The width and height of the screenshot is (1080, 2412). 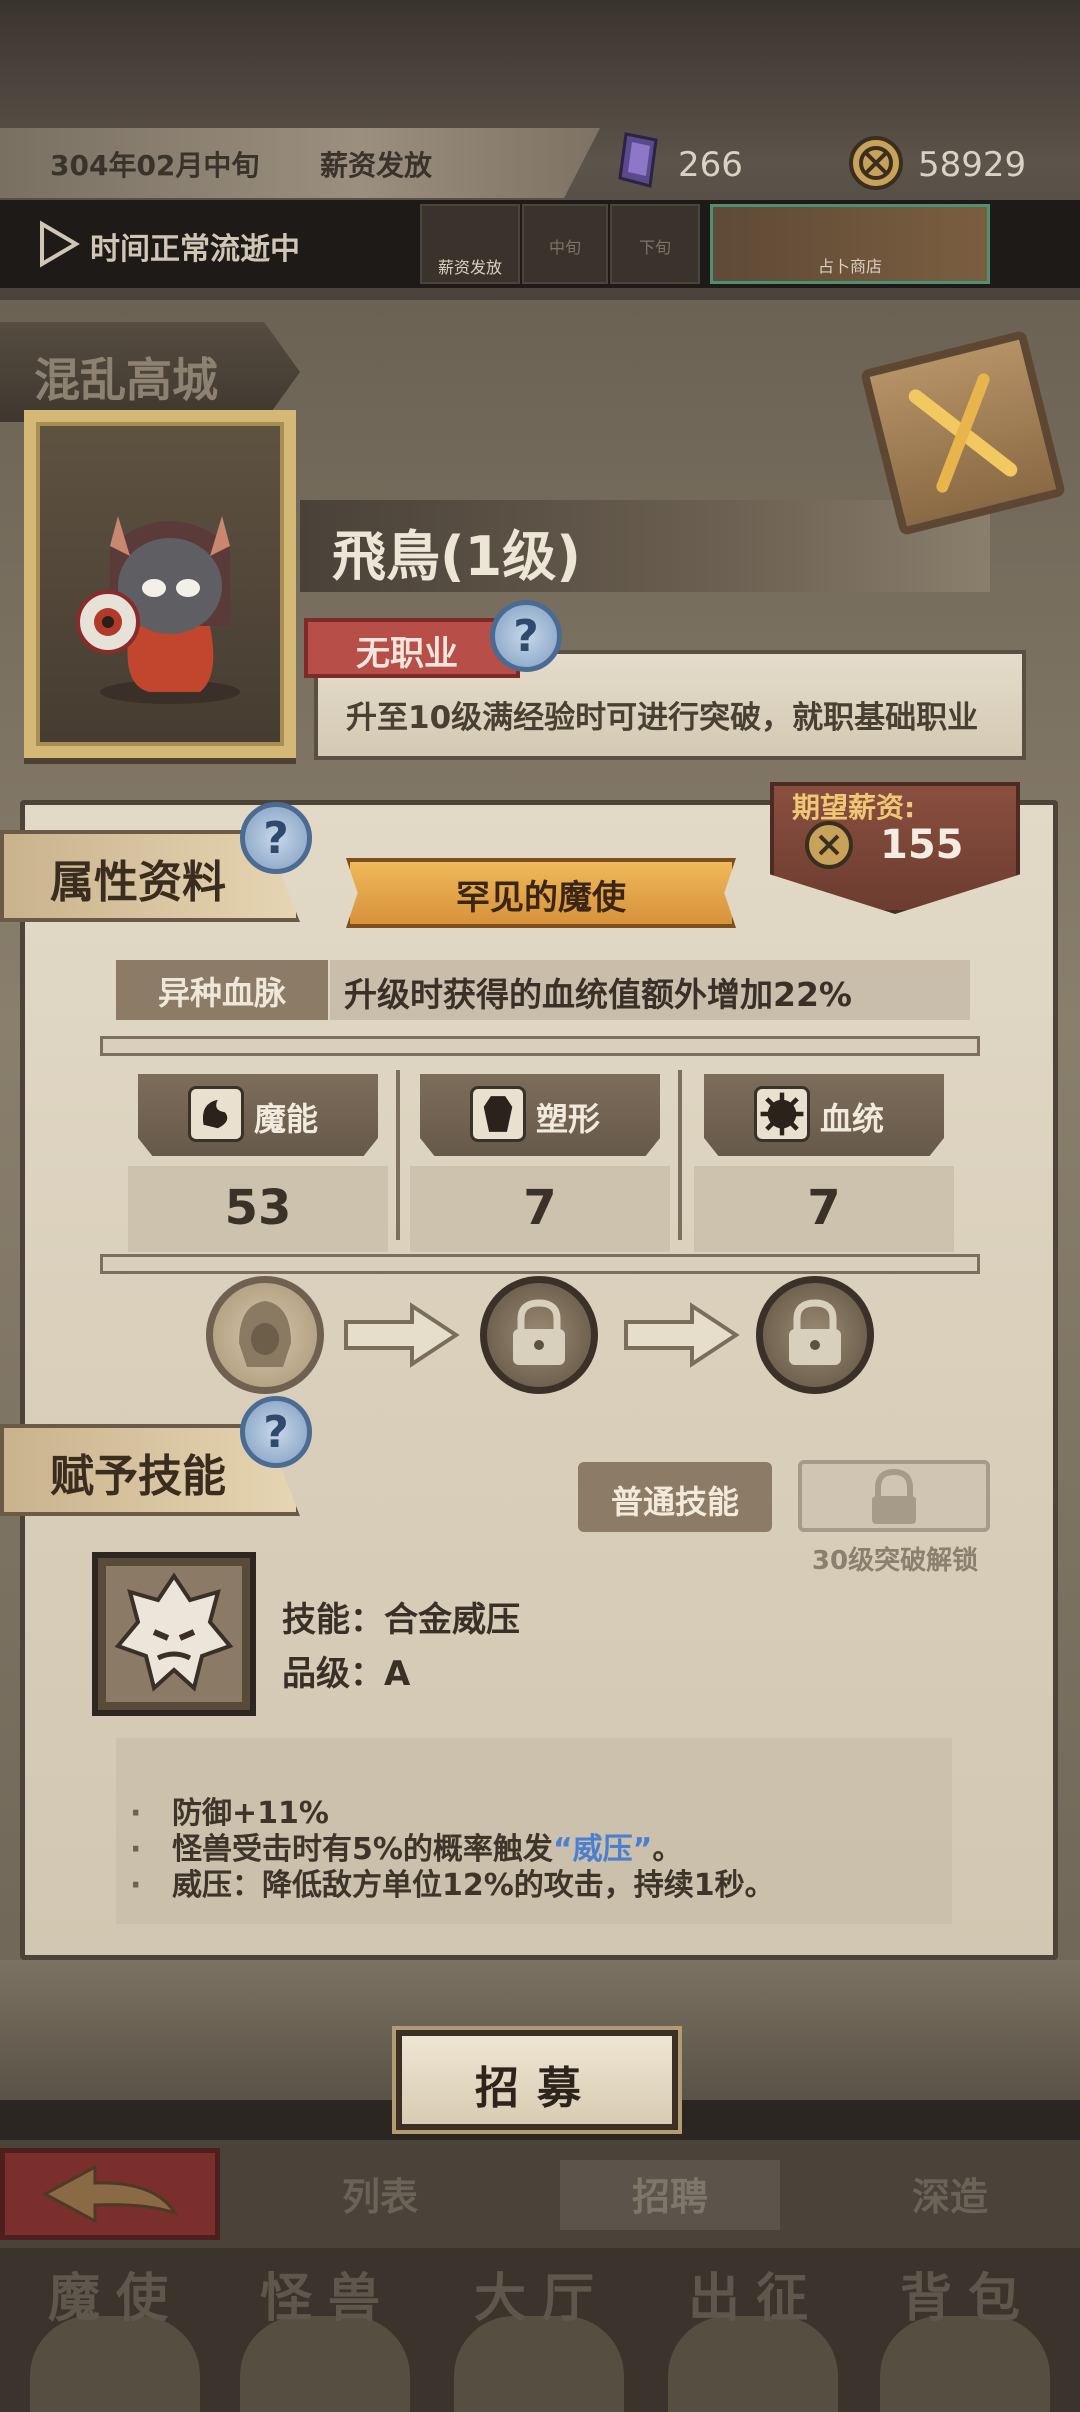 What do you see at coordinates (286, 1119) in the screenshot?
I see `stat-label: 魔能` at bounding box center [286, 1119].